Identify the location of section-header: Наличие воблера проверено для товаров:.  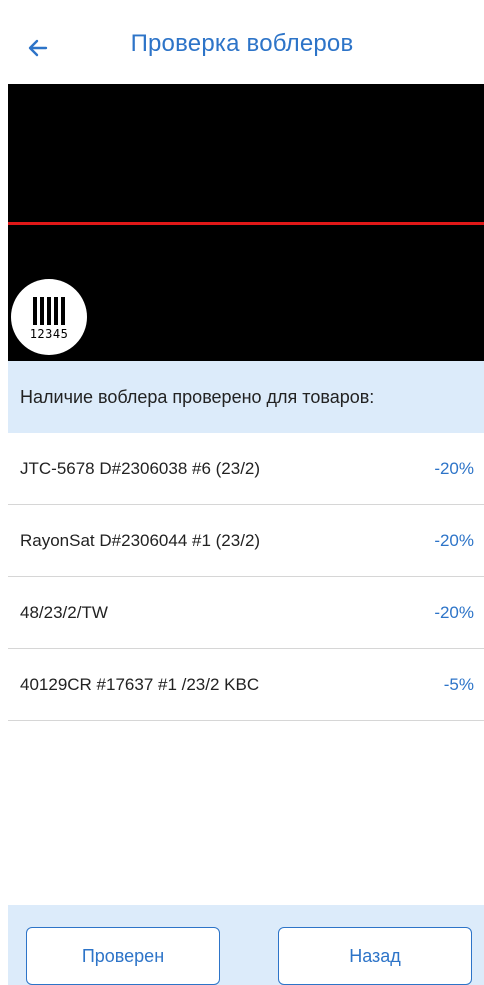
(246, 397).